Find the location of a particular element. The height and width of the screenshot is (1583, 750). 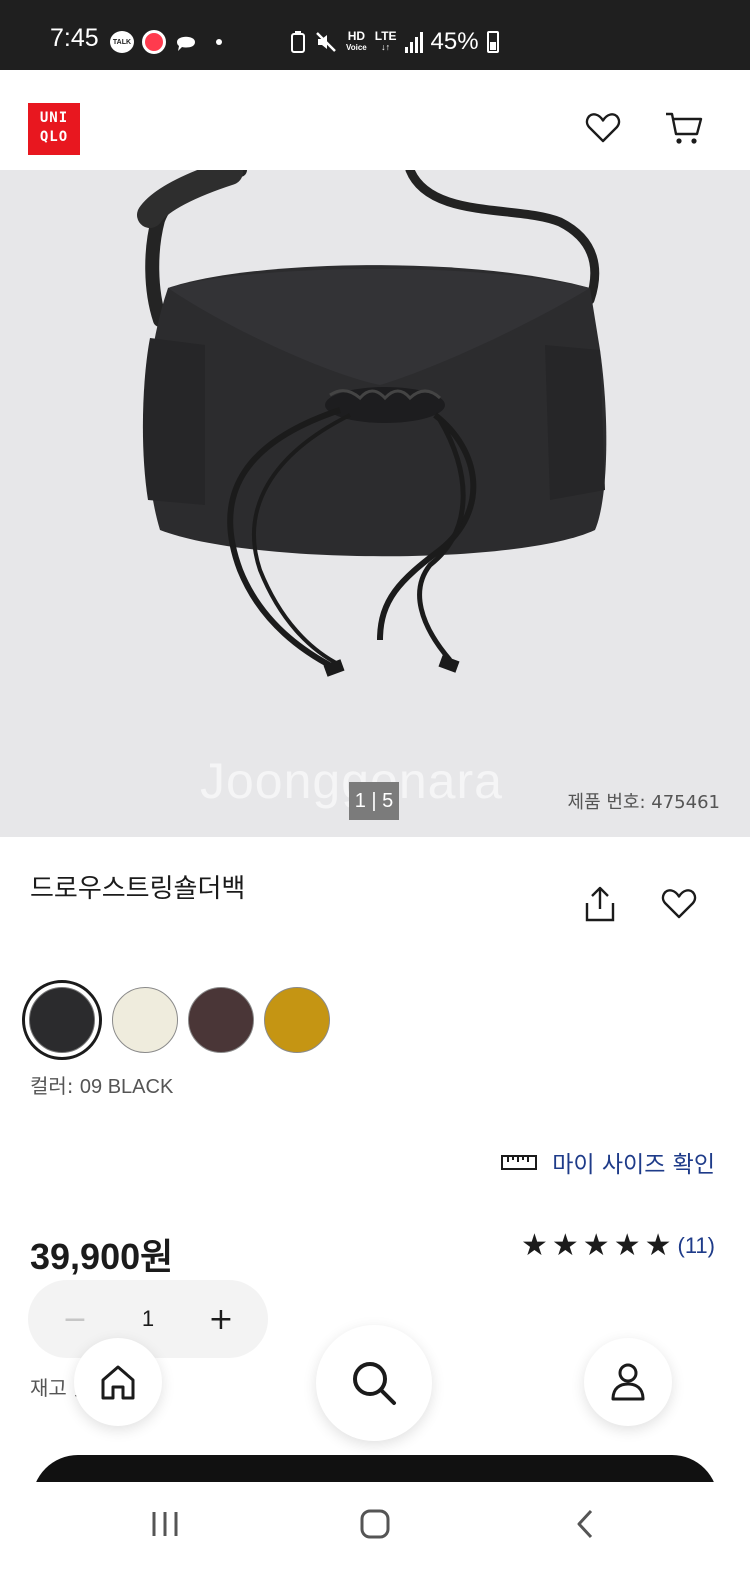

recycle-battery-icon is located at coordinates (298, 42).